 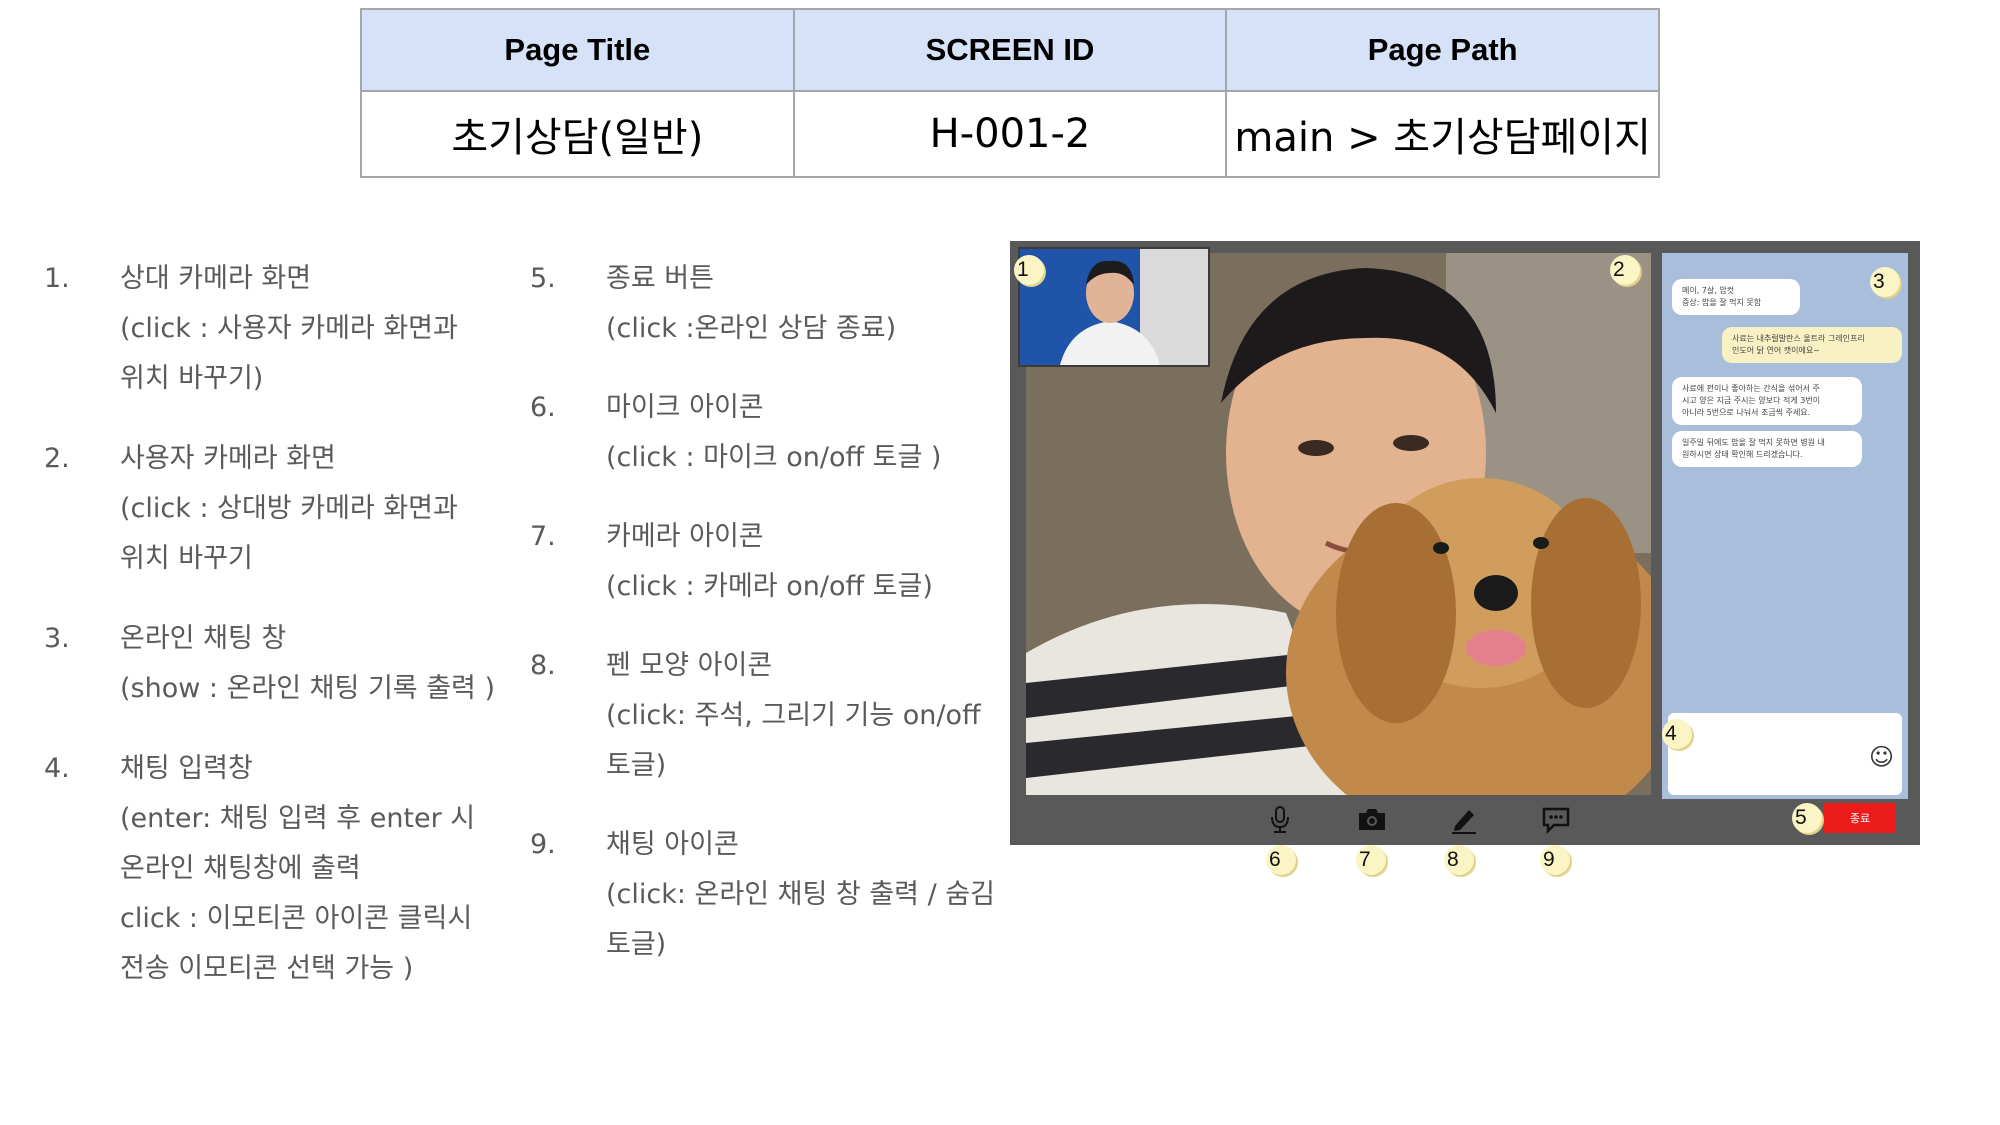 I want to click on description-detail: (click: 온라인 채팅 창 출력 / 숨김, so click(x=800, y=894).